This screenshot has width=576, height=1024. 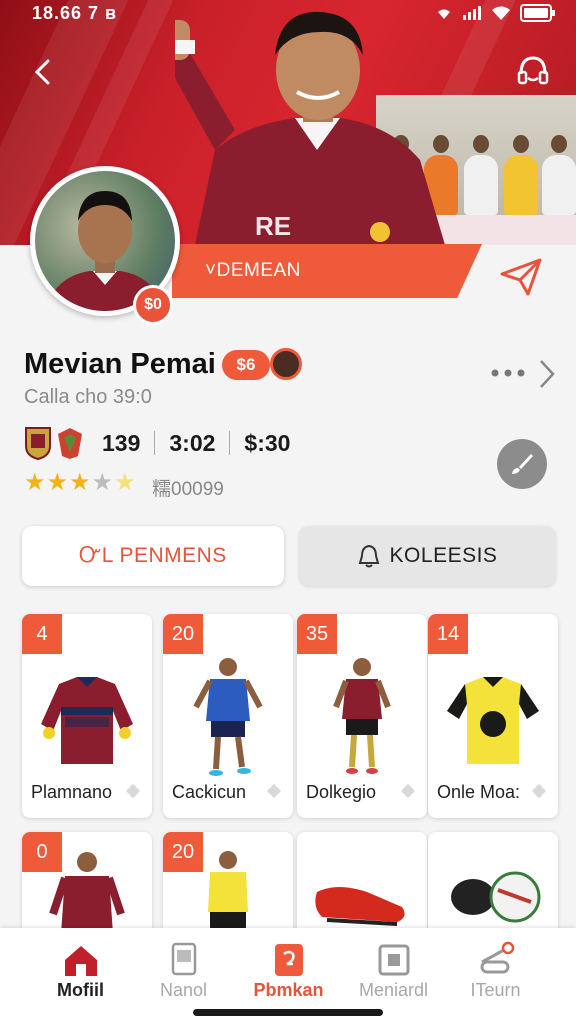 I want to click on svg-text: RE, so click(x=273, y=226).